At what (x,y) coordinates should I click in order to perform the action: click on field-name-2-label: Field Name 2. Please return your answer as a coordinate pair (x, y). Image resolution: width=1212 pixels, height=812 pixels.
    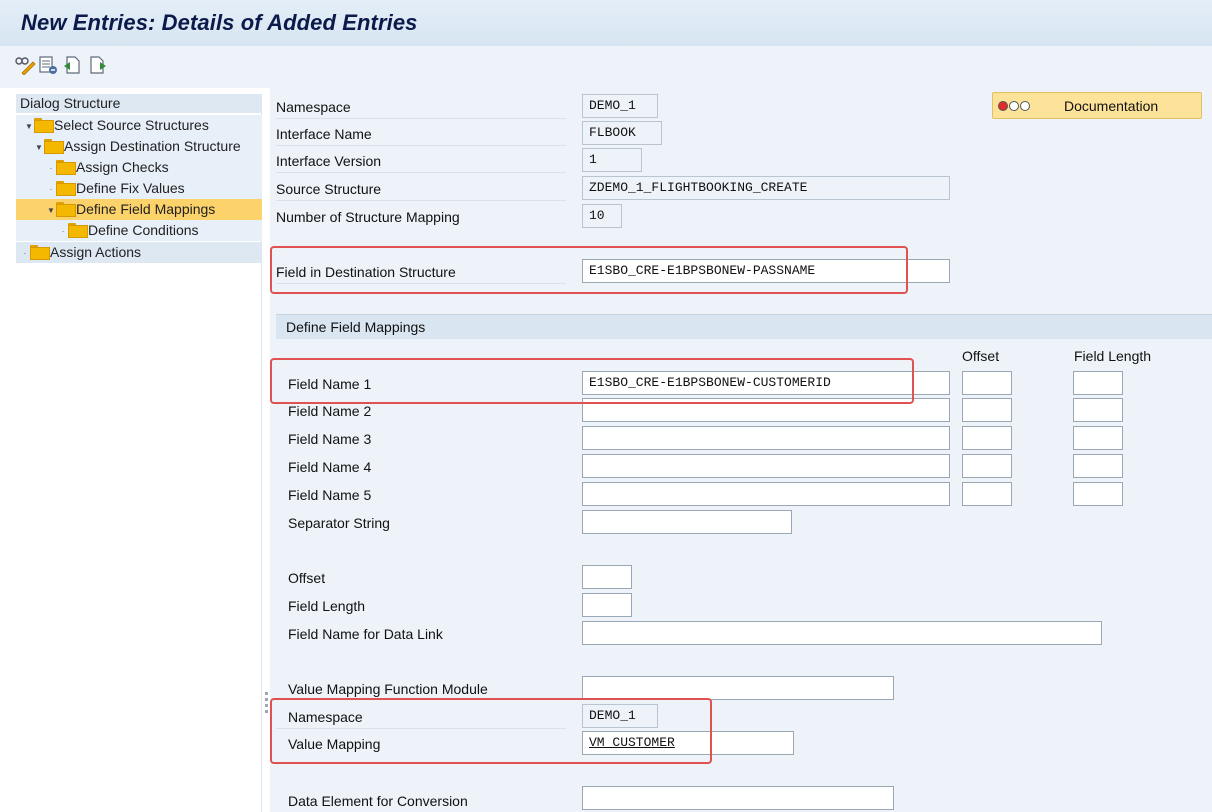
    Looking at the image, I should click on (330, 411).